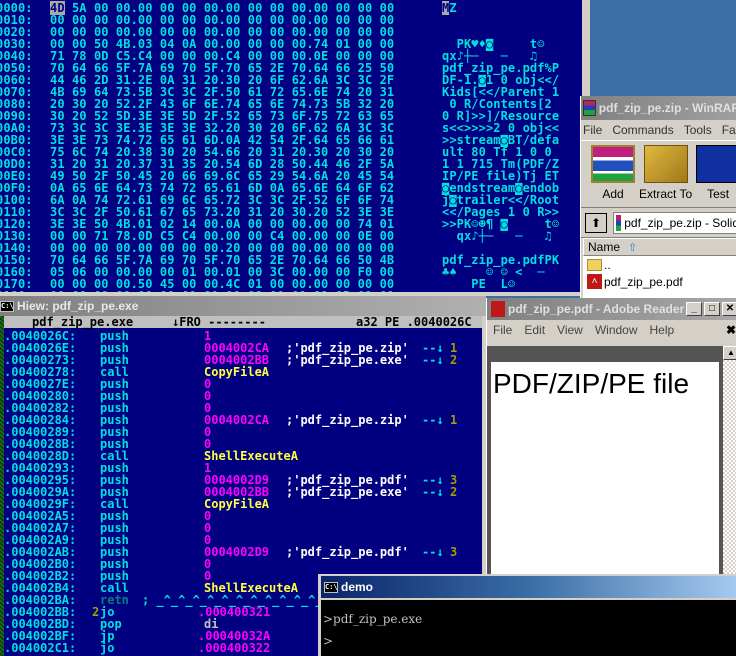 Image resolution: width=736 pixels, height=656 pixels. What do you see at coordinates (446, 8) in the screenshot?
I see `ascii-cursor: M` at bounding box center [446, 8].